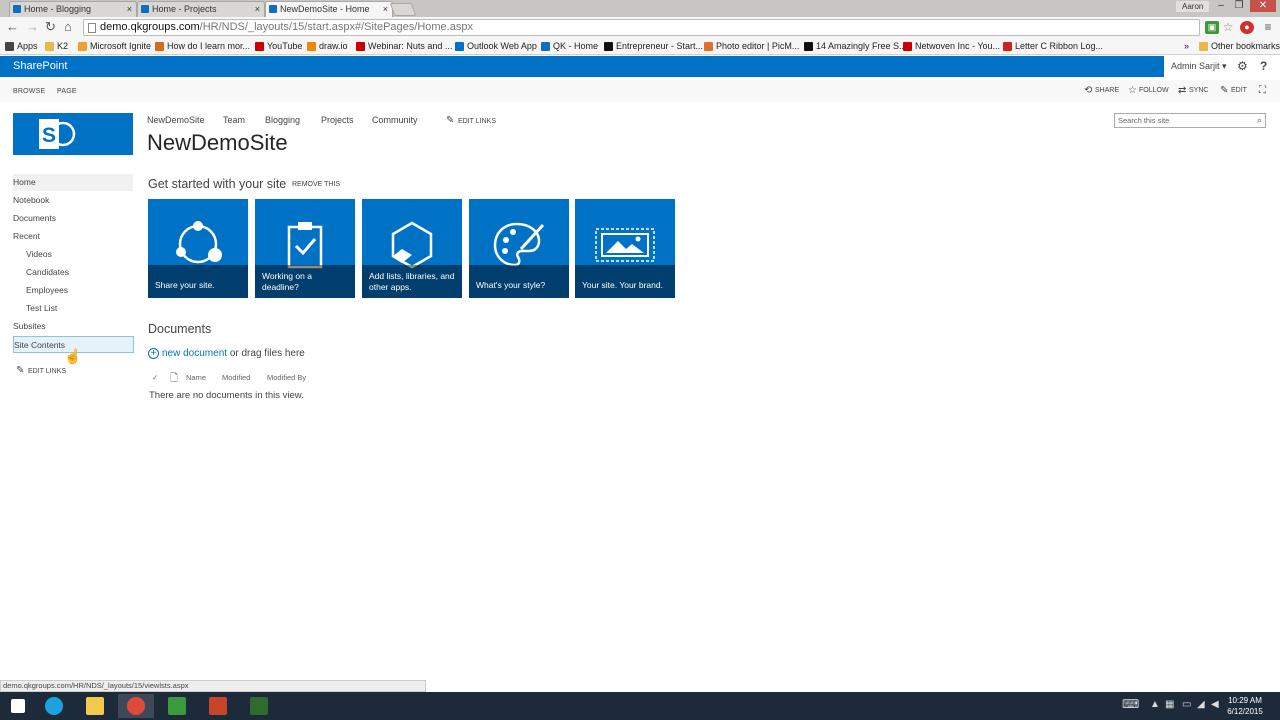 The width and height of the screenshot is (1280, 720). What do you see at coordinates (196, 377) in the screenshot?
I see `column-header-name: Name` at bounding box center [196, 377].